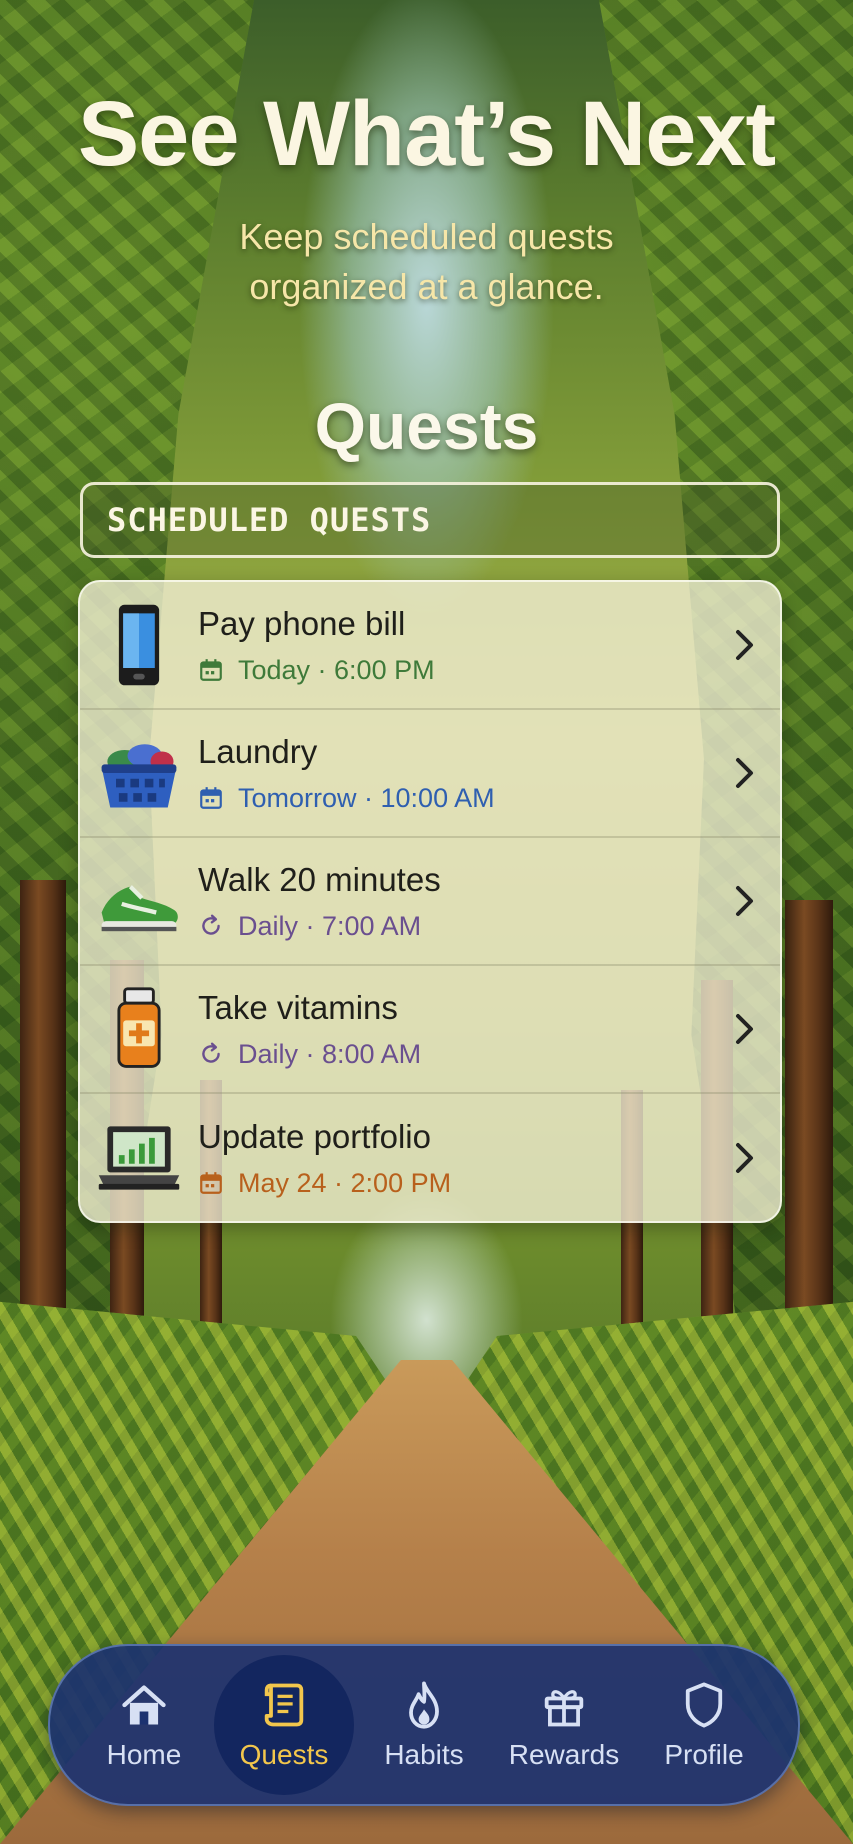  I want to click on section-header-scheduled: SCHEDULED QUESTS, so click(430, 520).